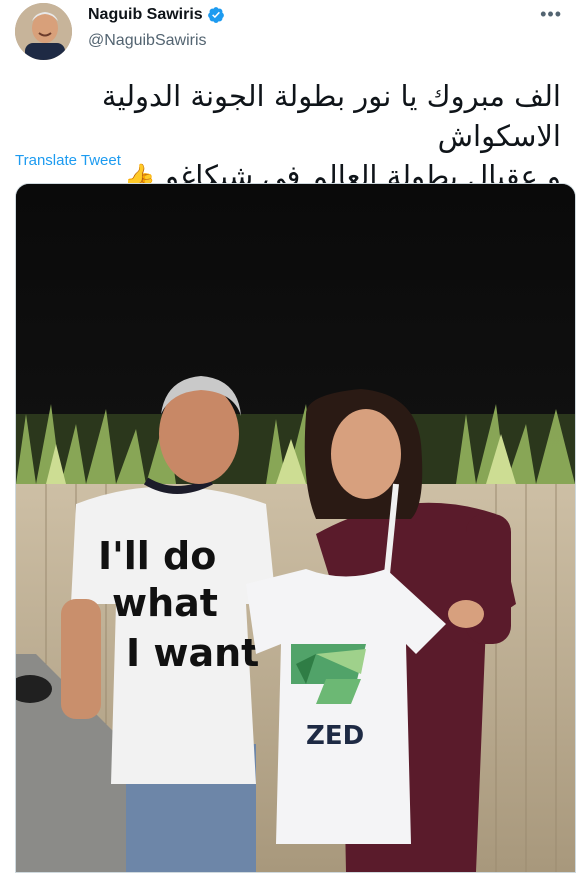  What do you see at coordinates (157, 556) in the screenshot?
I see `svg-text: I'll do` at bounding box center [157, 556].